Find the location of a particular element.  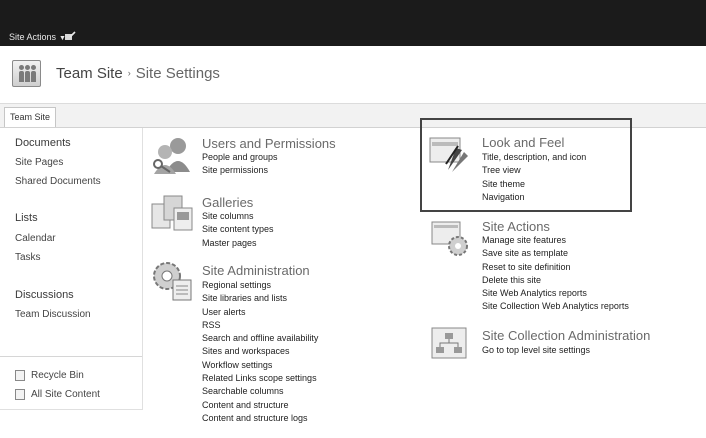

link-related-links-scope-settings: Related Links scope settings is located at coordinates (260, 378).